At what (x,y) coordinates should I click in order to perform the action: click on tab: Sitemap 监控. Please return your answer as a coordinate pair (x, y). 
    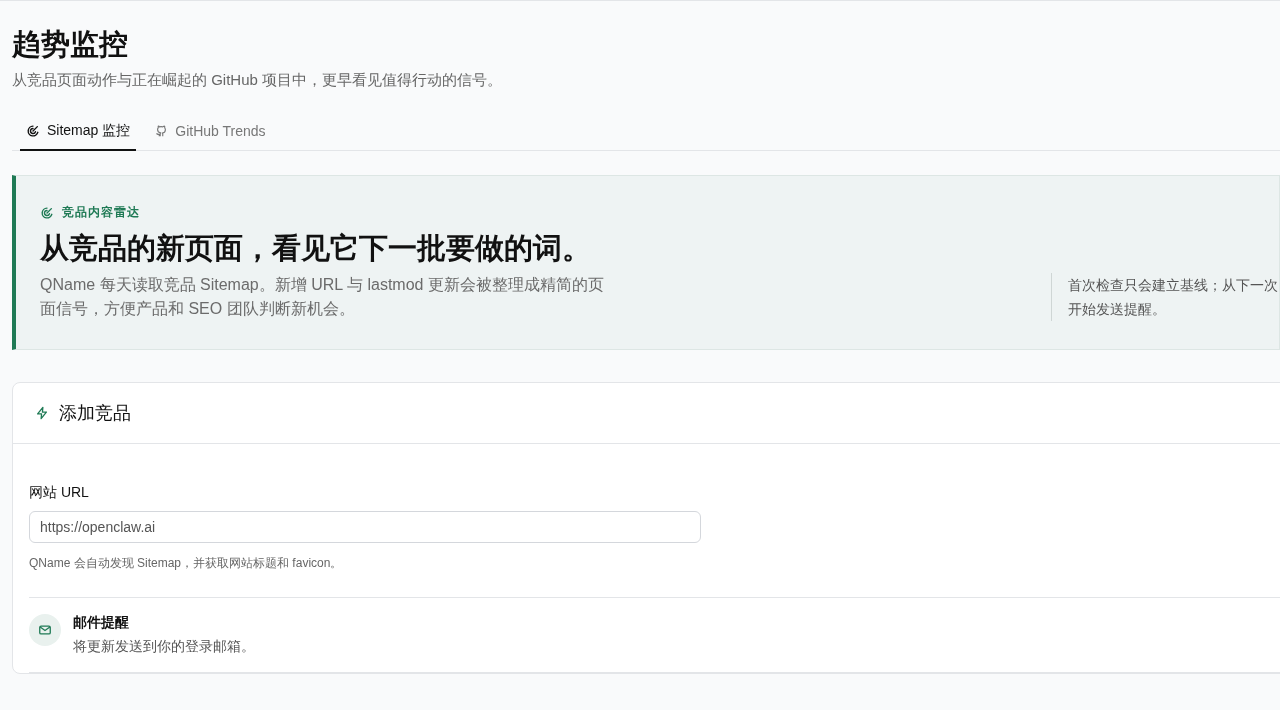
    Looking at the image, I should click on (78, 134).